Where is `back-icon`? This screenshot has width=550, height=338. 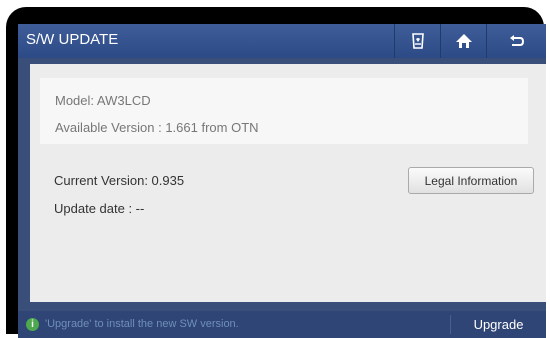 back-icon is located at coordinates (516, 40).